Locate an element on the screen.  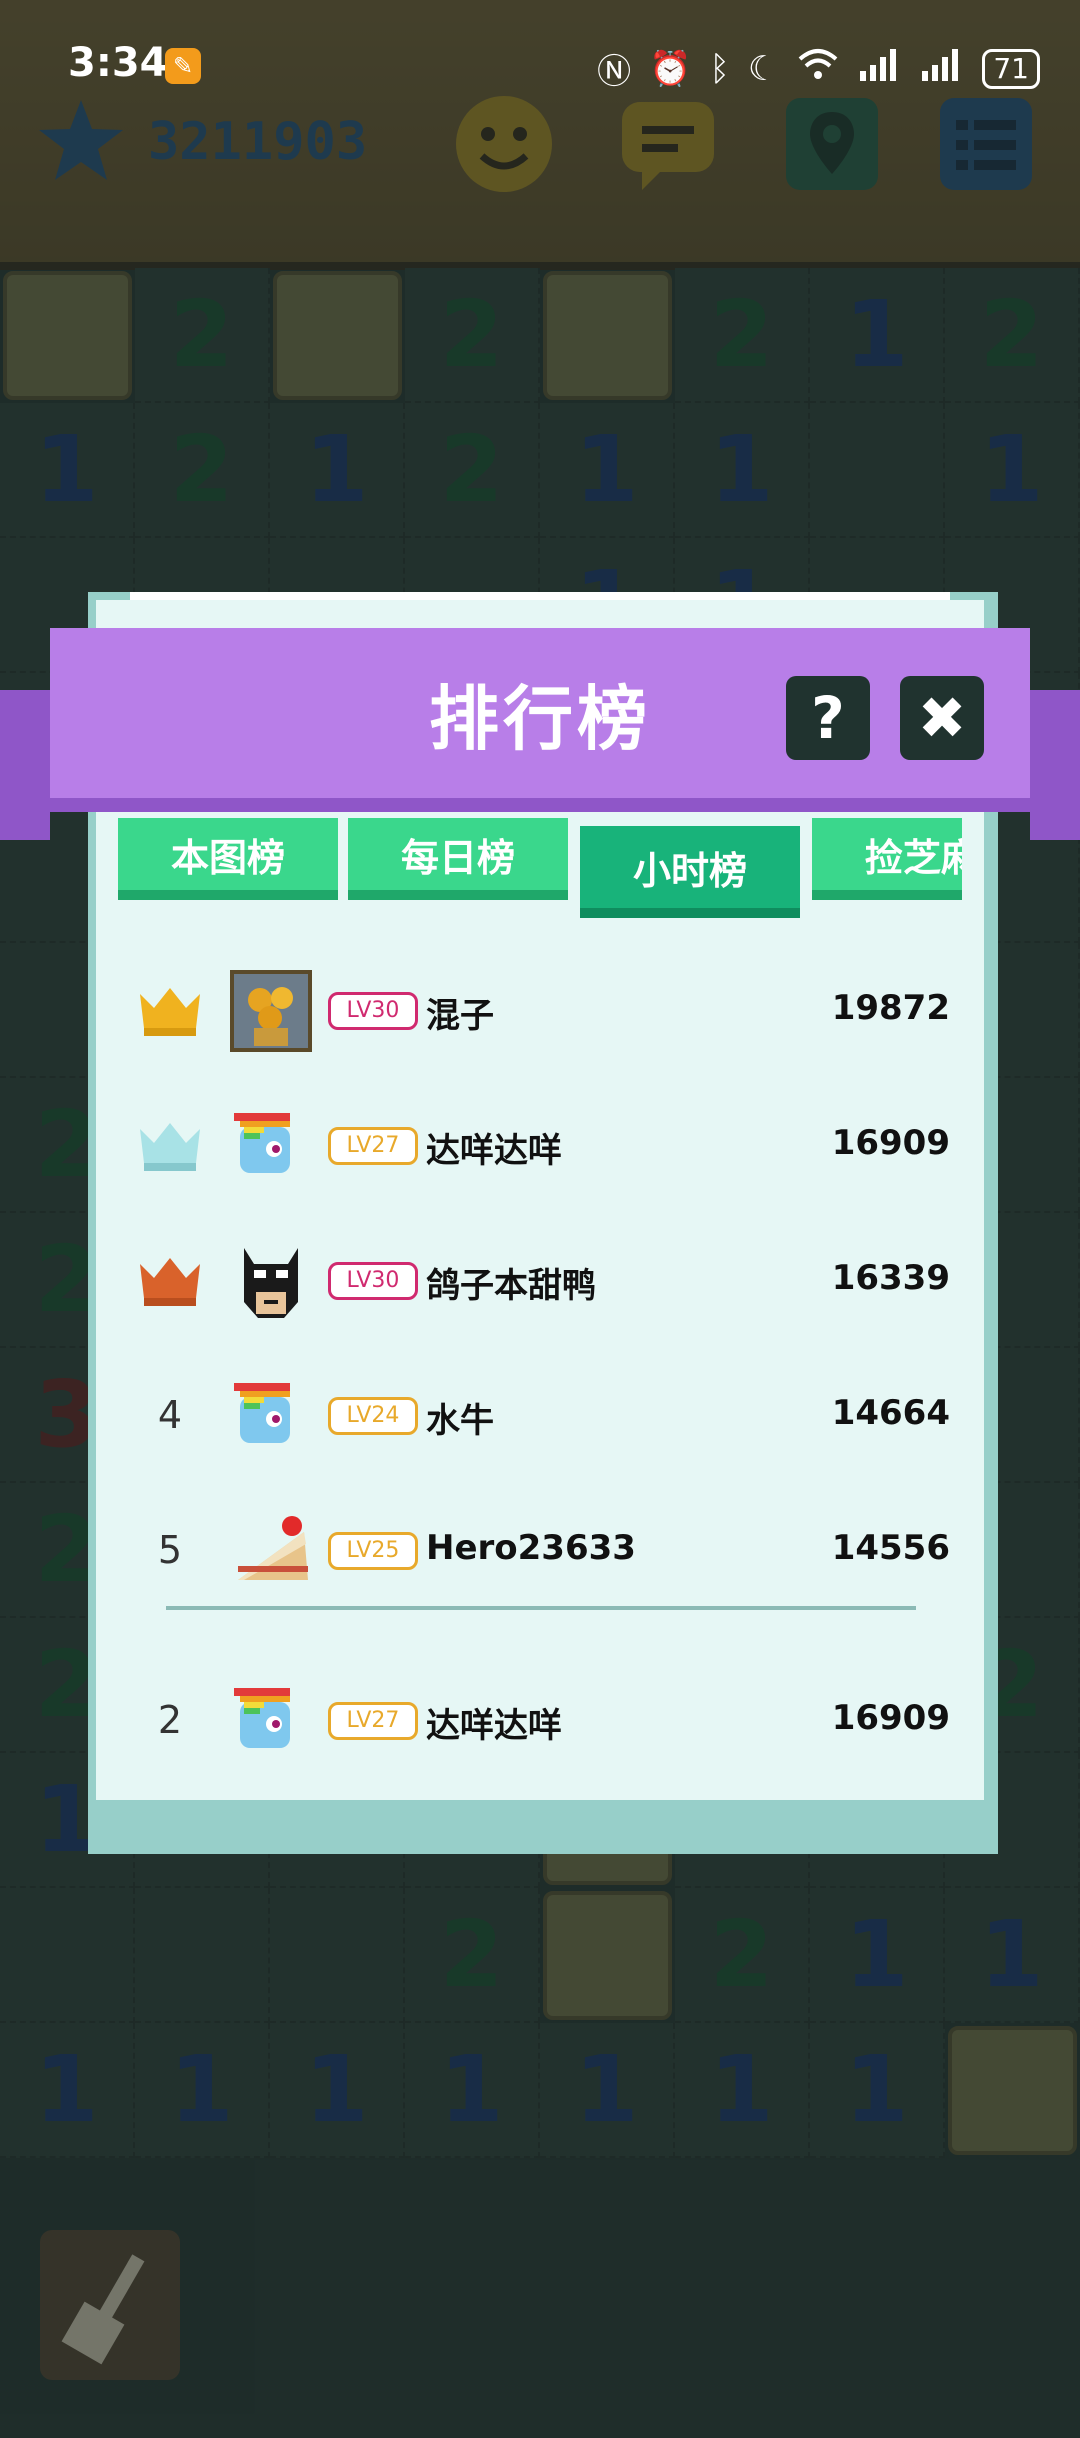
help-button: ? is located at coordinates (828, 718).